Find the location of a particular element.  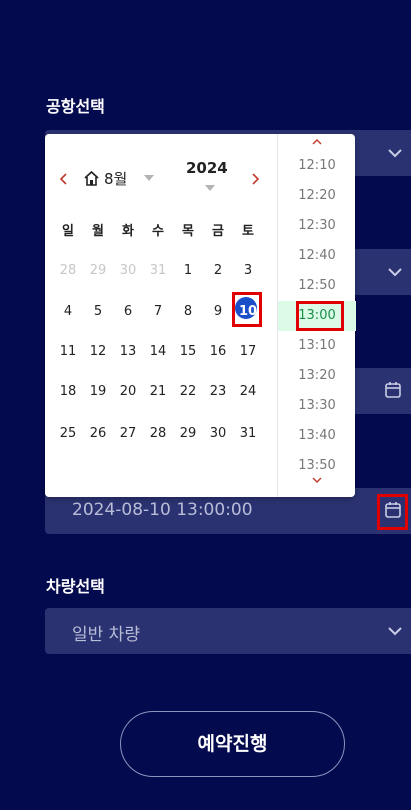

scroll-down-icon is located at coordinates (317, 480).